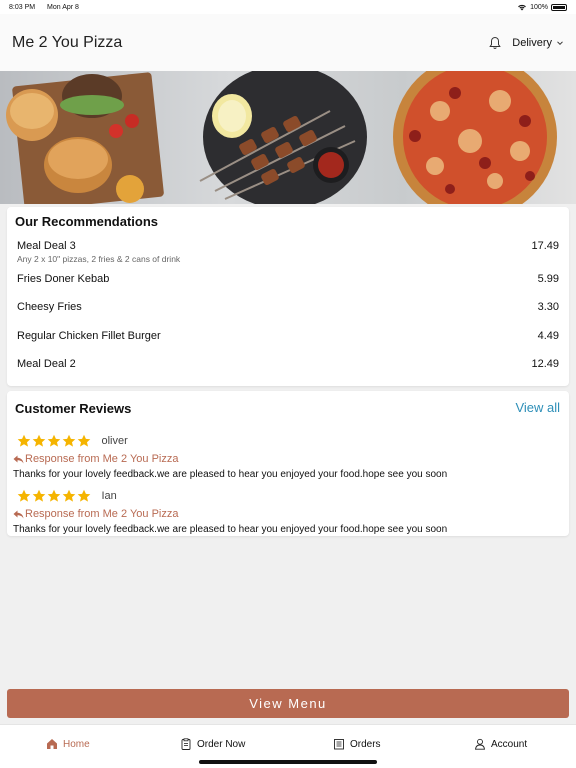  What do you see at coordinates (76, 744) in the screenshot?
I see `tab-label: Home` at bounding box center [76, 744].